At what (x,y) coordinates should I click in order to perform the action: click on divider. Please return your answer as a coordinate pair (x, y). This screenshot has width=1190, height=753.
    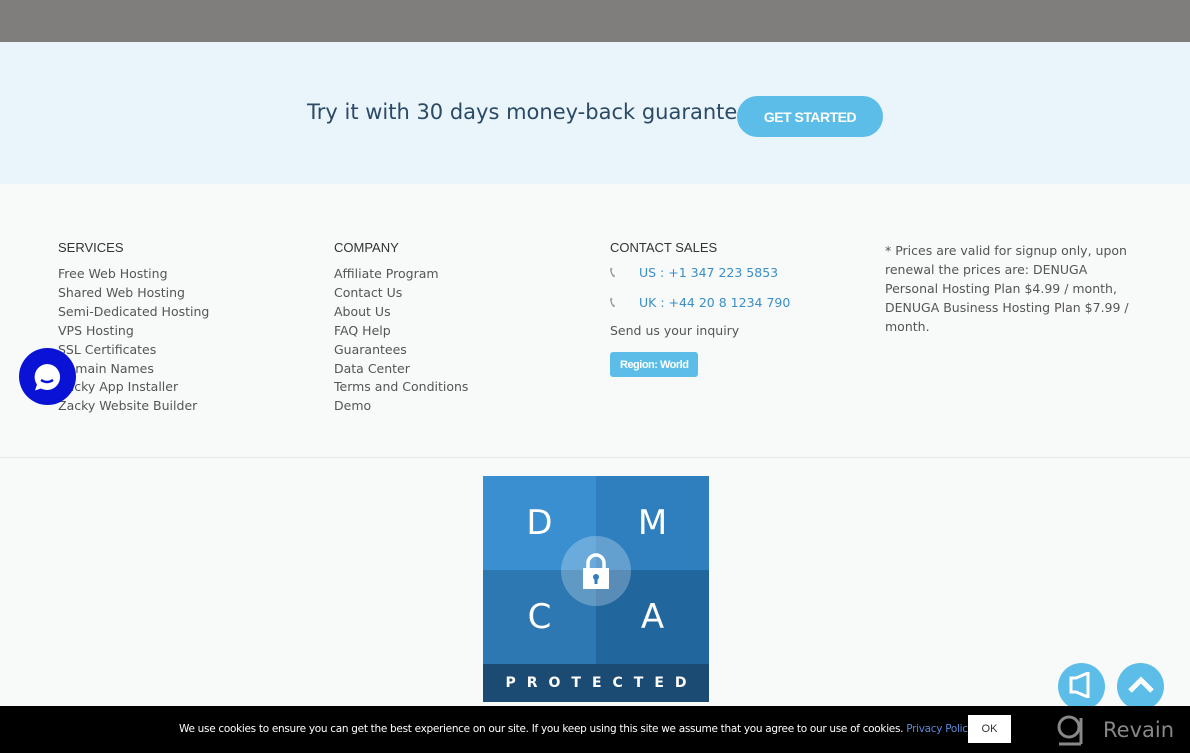
    Looking at the image, I should click on (595, 457).